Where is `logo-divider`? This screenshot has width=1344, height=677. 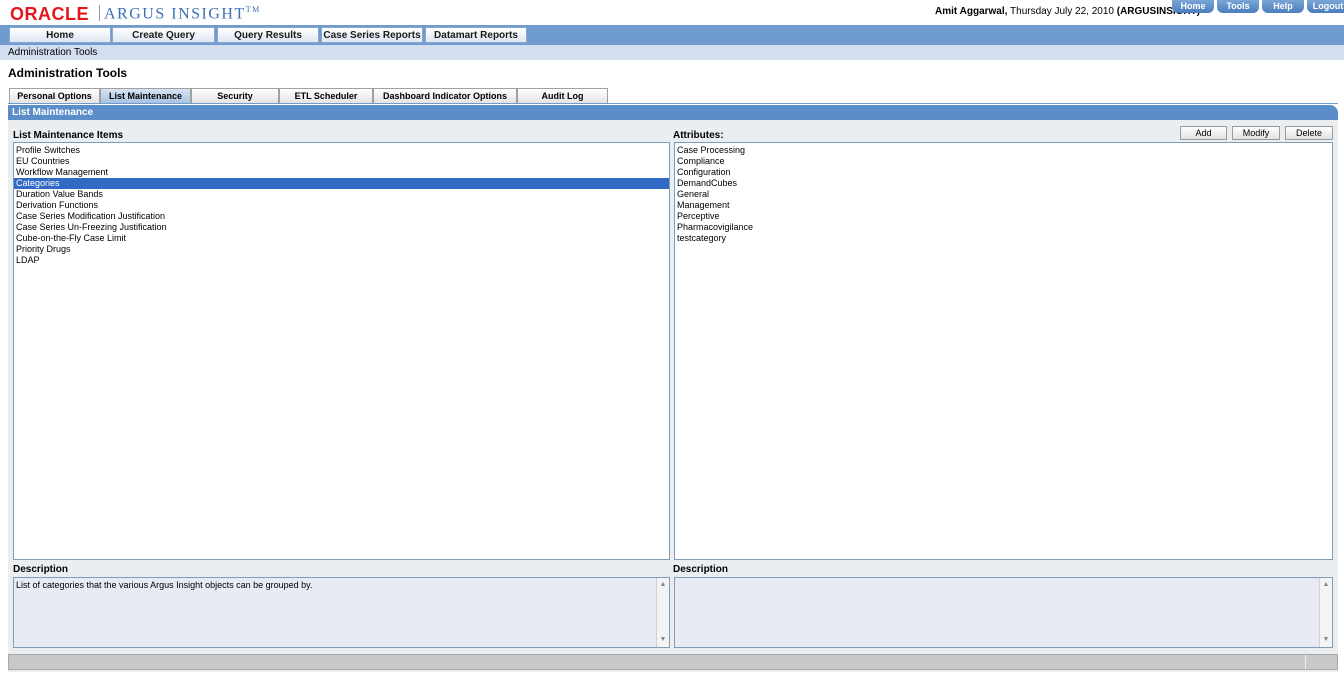
logo-divider is located at coordinates (99, 13).